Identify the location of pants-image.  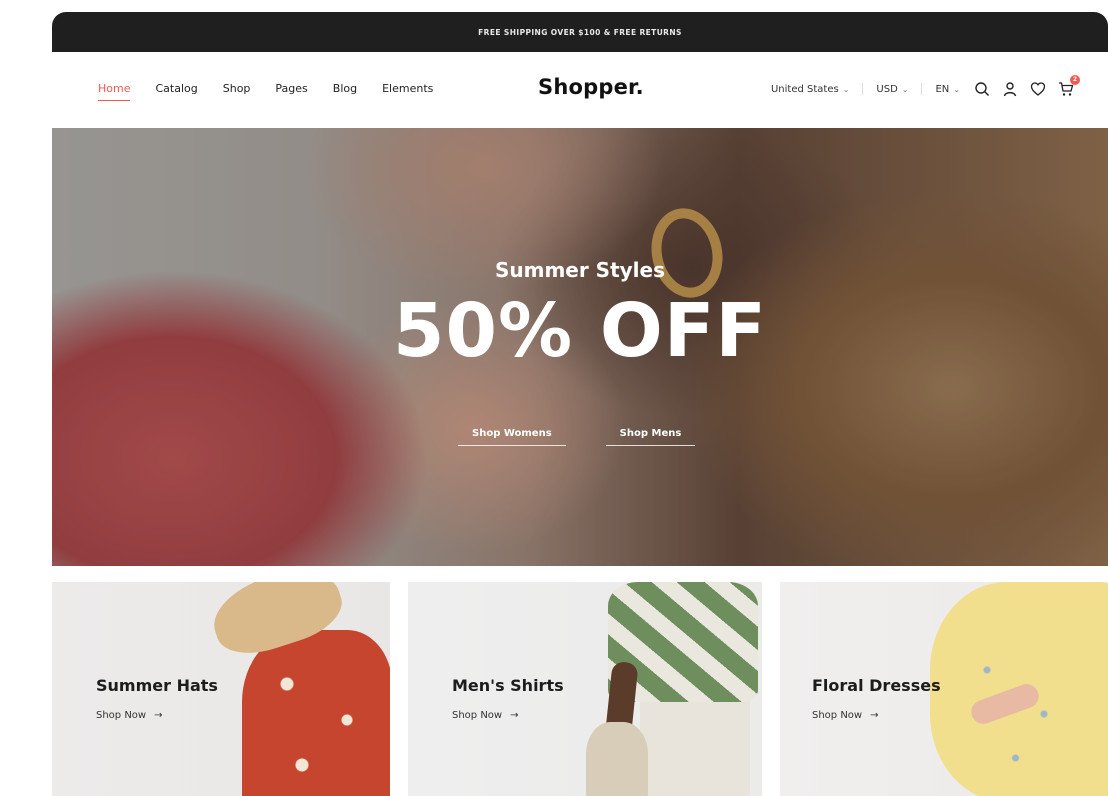
(695, 744).